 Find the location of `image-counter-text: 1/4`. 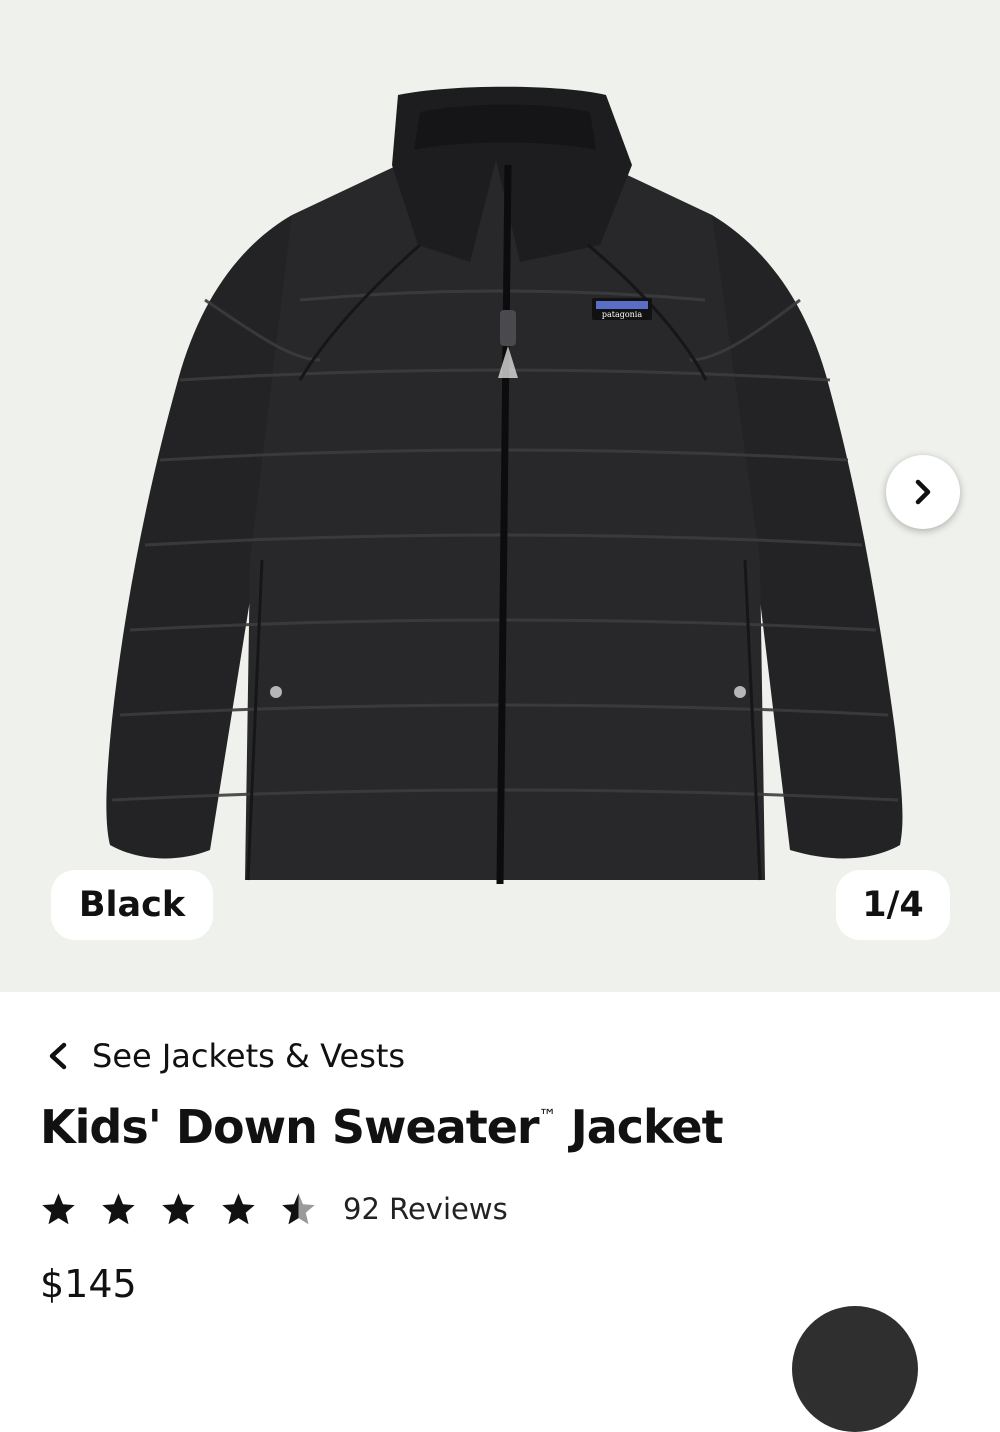

image-counter-text: 1/4 is located at coordinates (893, 905).